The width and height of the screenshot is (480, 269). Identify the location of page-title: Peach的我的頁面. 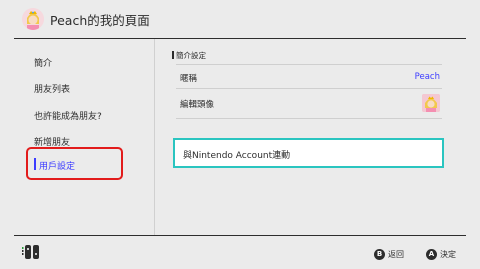
(100, 20).